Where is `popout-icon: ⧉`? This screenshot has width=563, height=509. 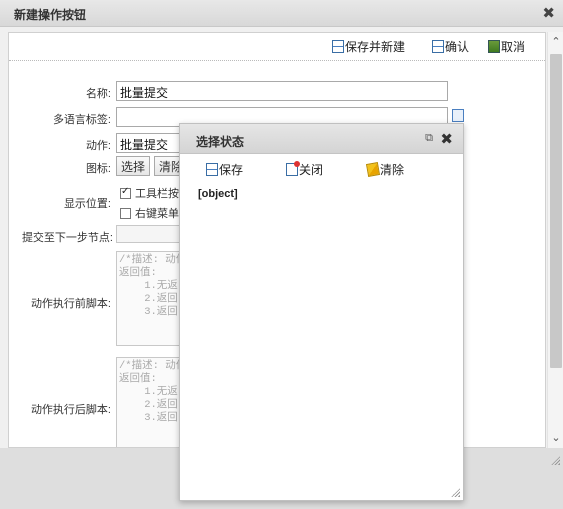
popout-icon: ⧉ is located at coordinates (429, 138).